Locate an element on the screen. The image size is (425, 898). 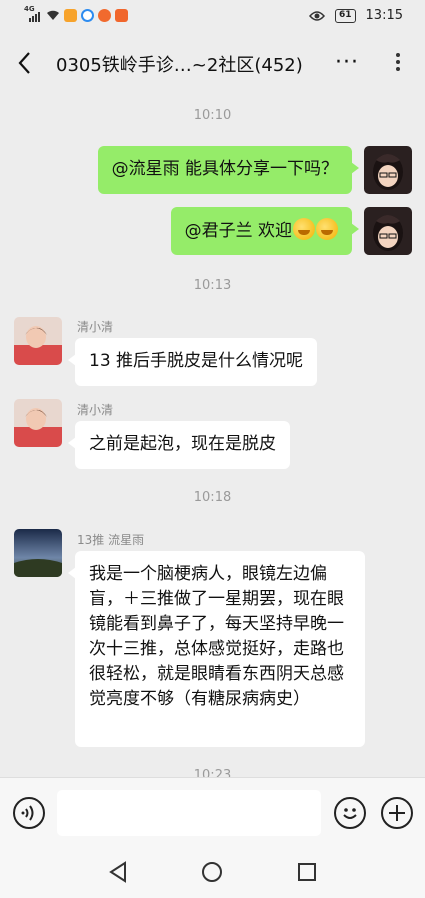
message-text: @君子兰 欢迎 is located at coordinates (238, 231).